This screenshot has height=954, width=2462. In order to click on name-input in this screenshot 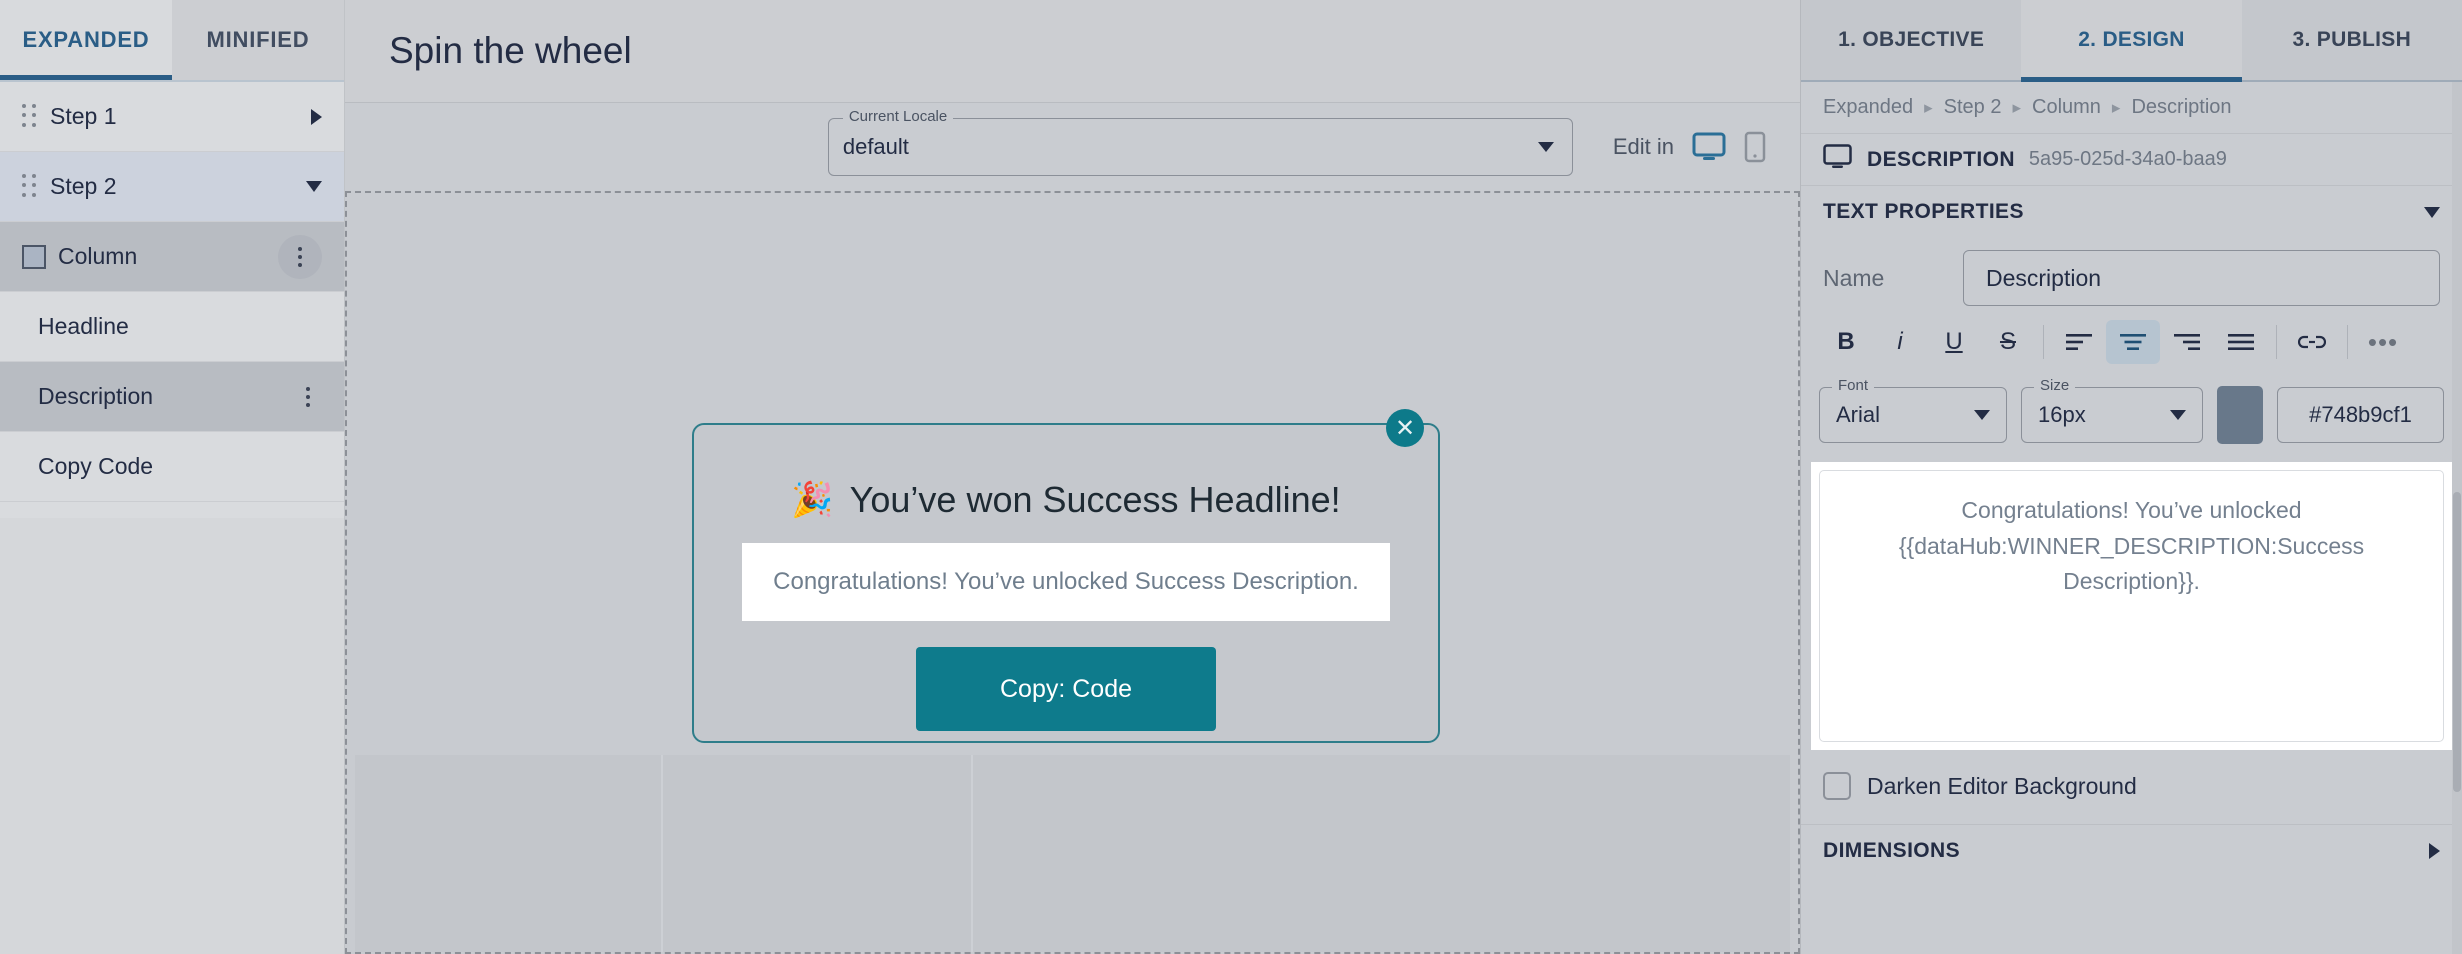, I will do `click(2201, 278)`.